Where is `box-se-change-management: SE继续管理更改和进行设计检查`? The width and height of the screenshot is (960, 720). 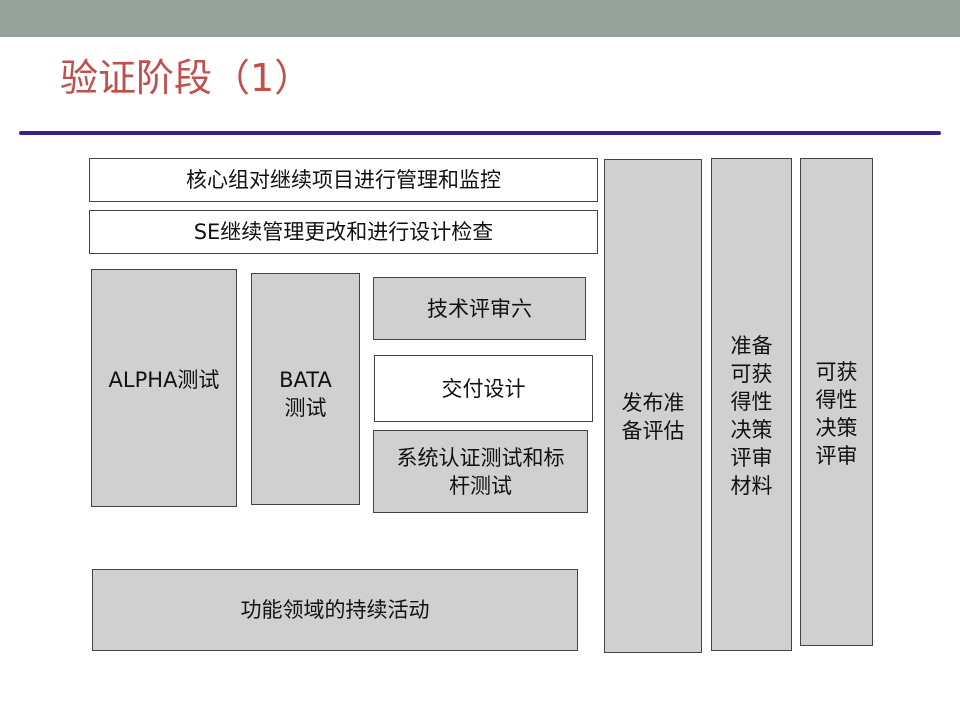
box-se-change-management: SE继续管理更改和进行设计检查 is located at coordinates (343, 232).